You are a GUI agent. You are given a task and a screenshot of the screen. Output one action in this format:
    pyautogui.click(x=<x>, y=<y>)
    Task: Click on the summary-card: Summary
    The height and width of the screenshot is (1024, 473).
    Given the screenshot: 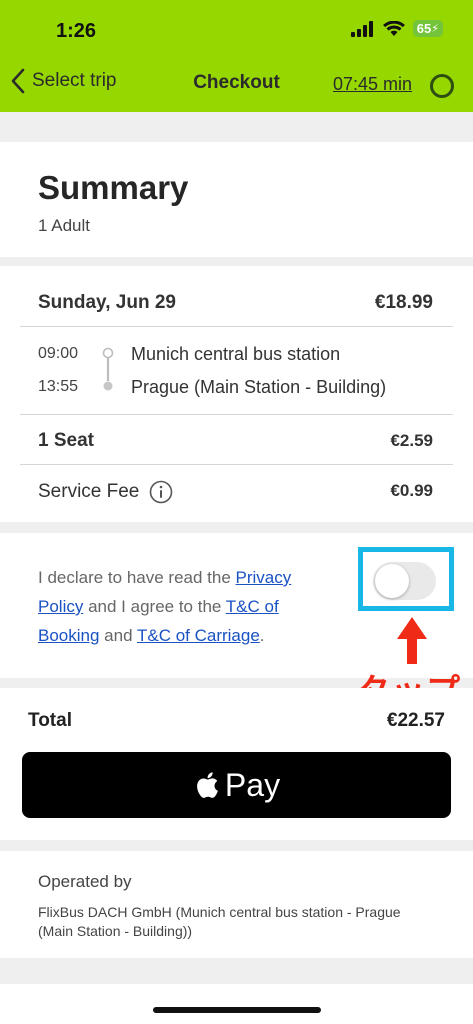 What is the action you would take?
    pyautogui.click(x=236, y=199)
    